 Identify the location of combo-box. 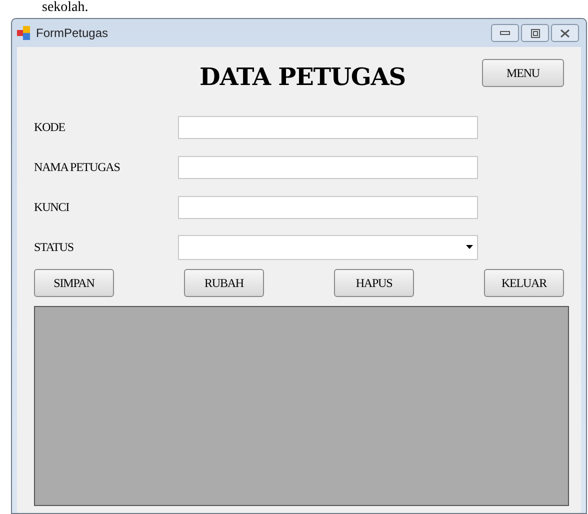
(328, 247).